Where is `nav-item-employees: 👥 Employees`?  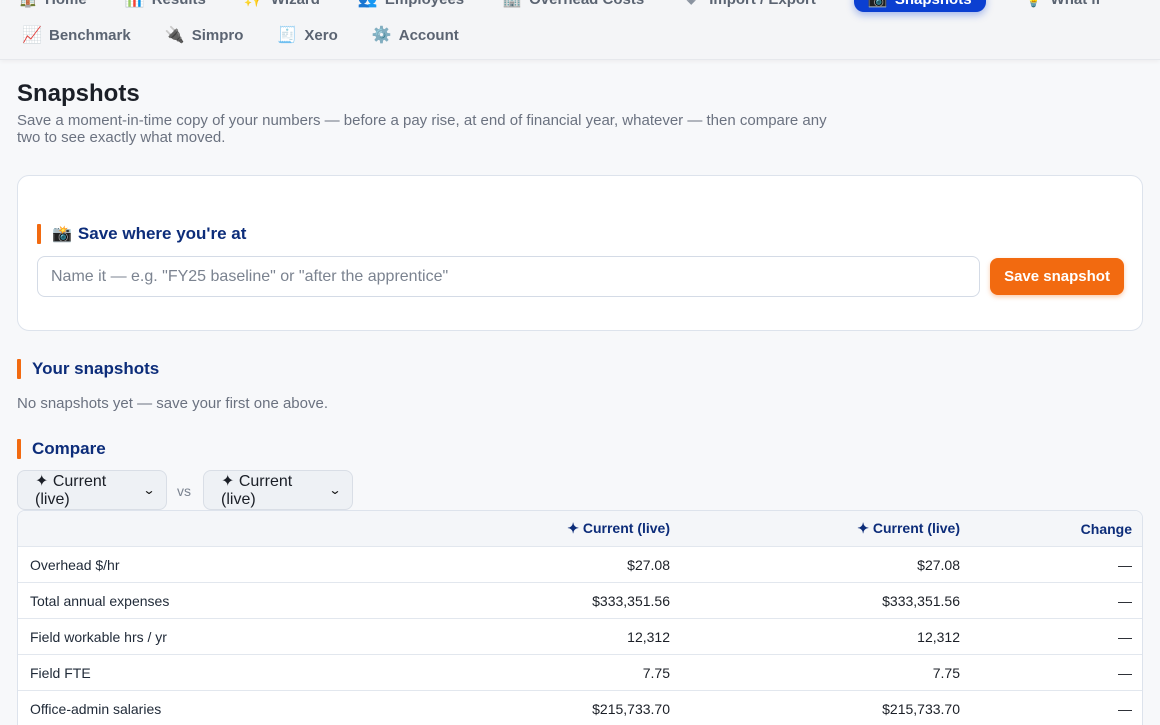
nav-item-employees: 👥 Employees is located at coordinates (411, 4).